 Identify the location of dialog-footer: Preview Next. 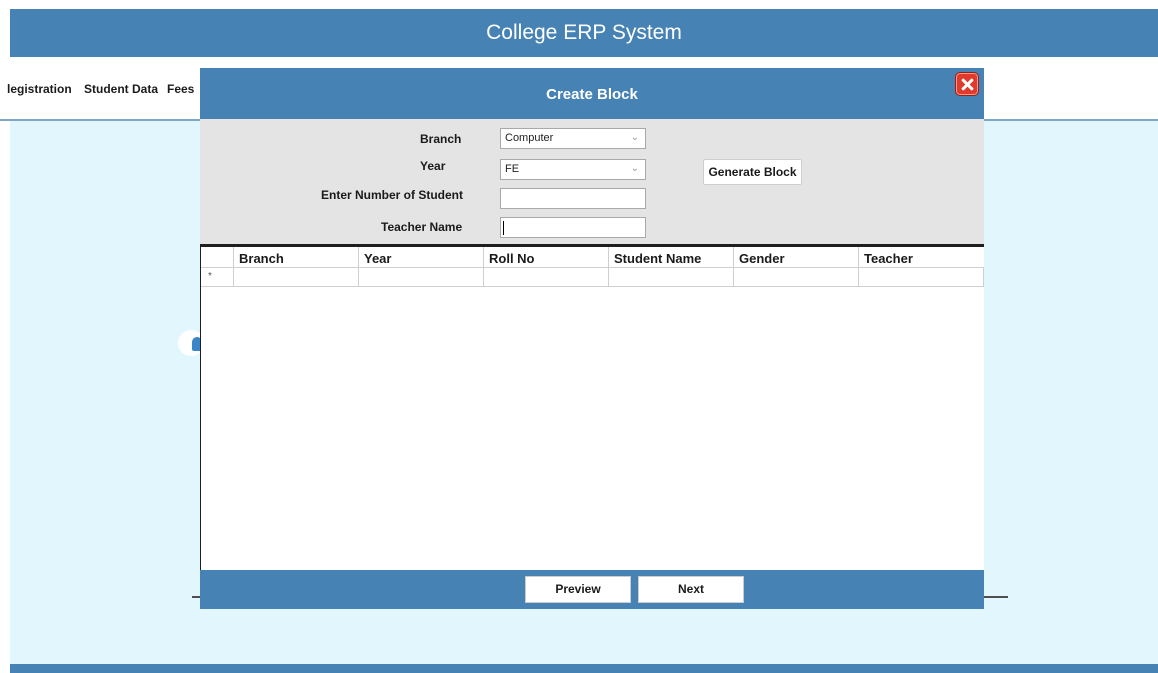
(592, 589).